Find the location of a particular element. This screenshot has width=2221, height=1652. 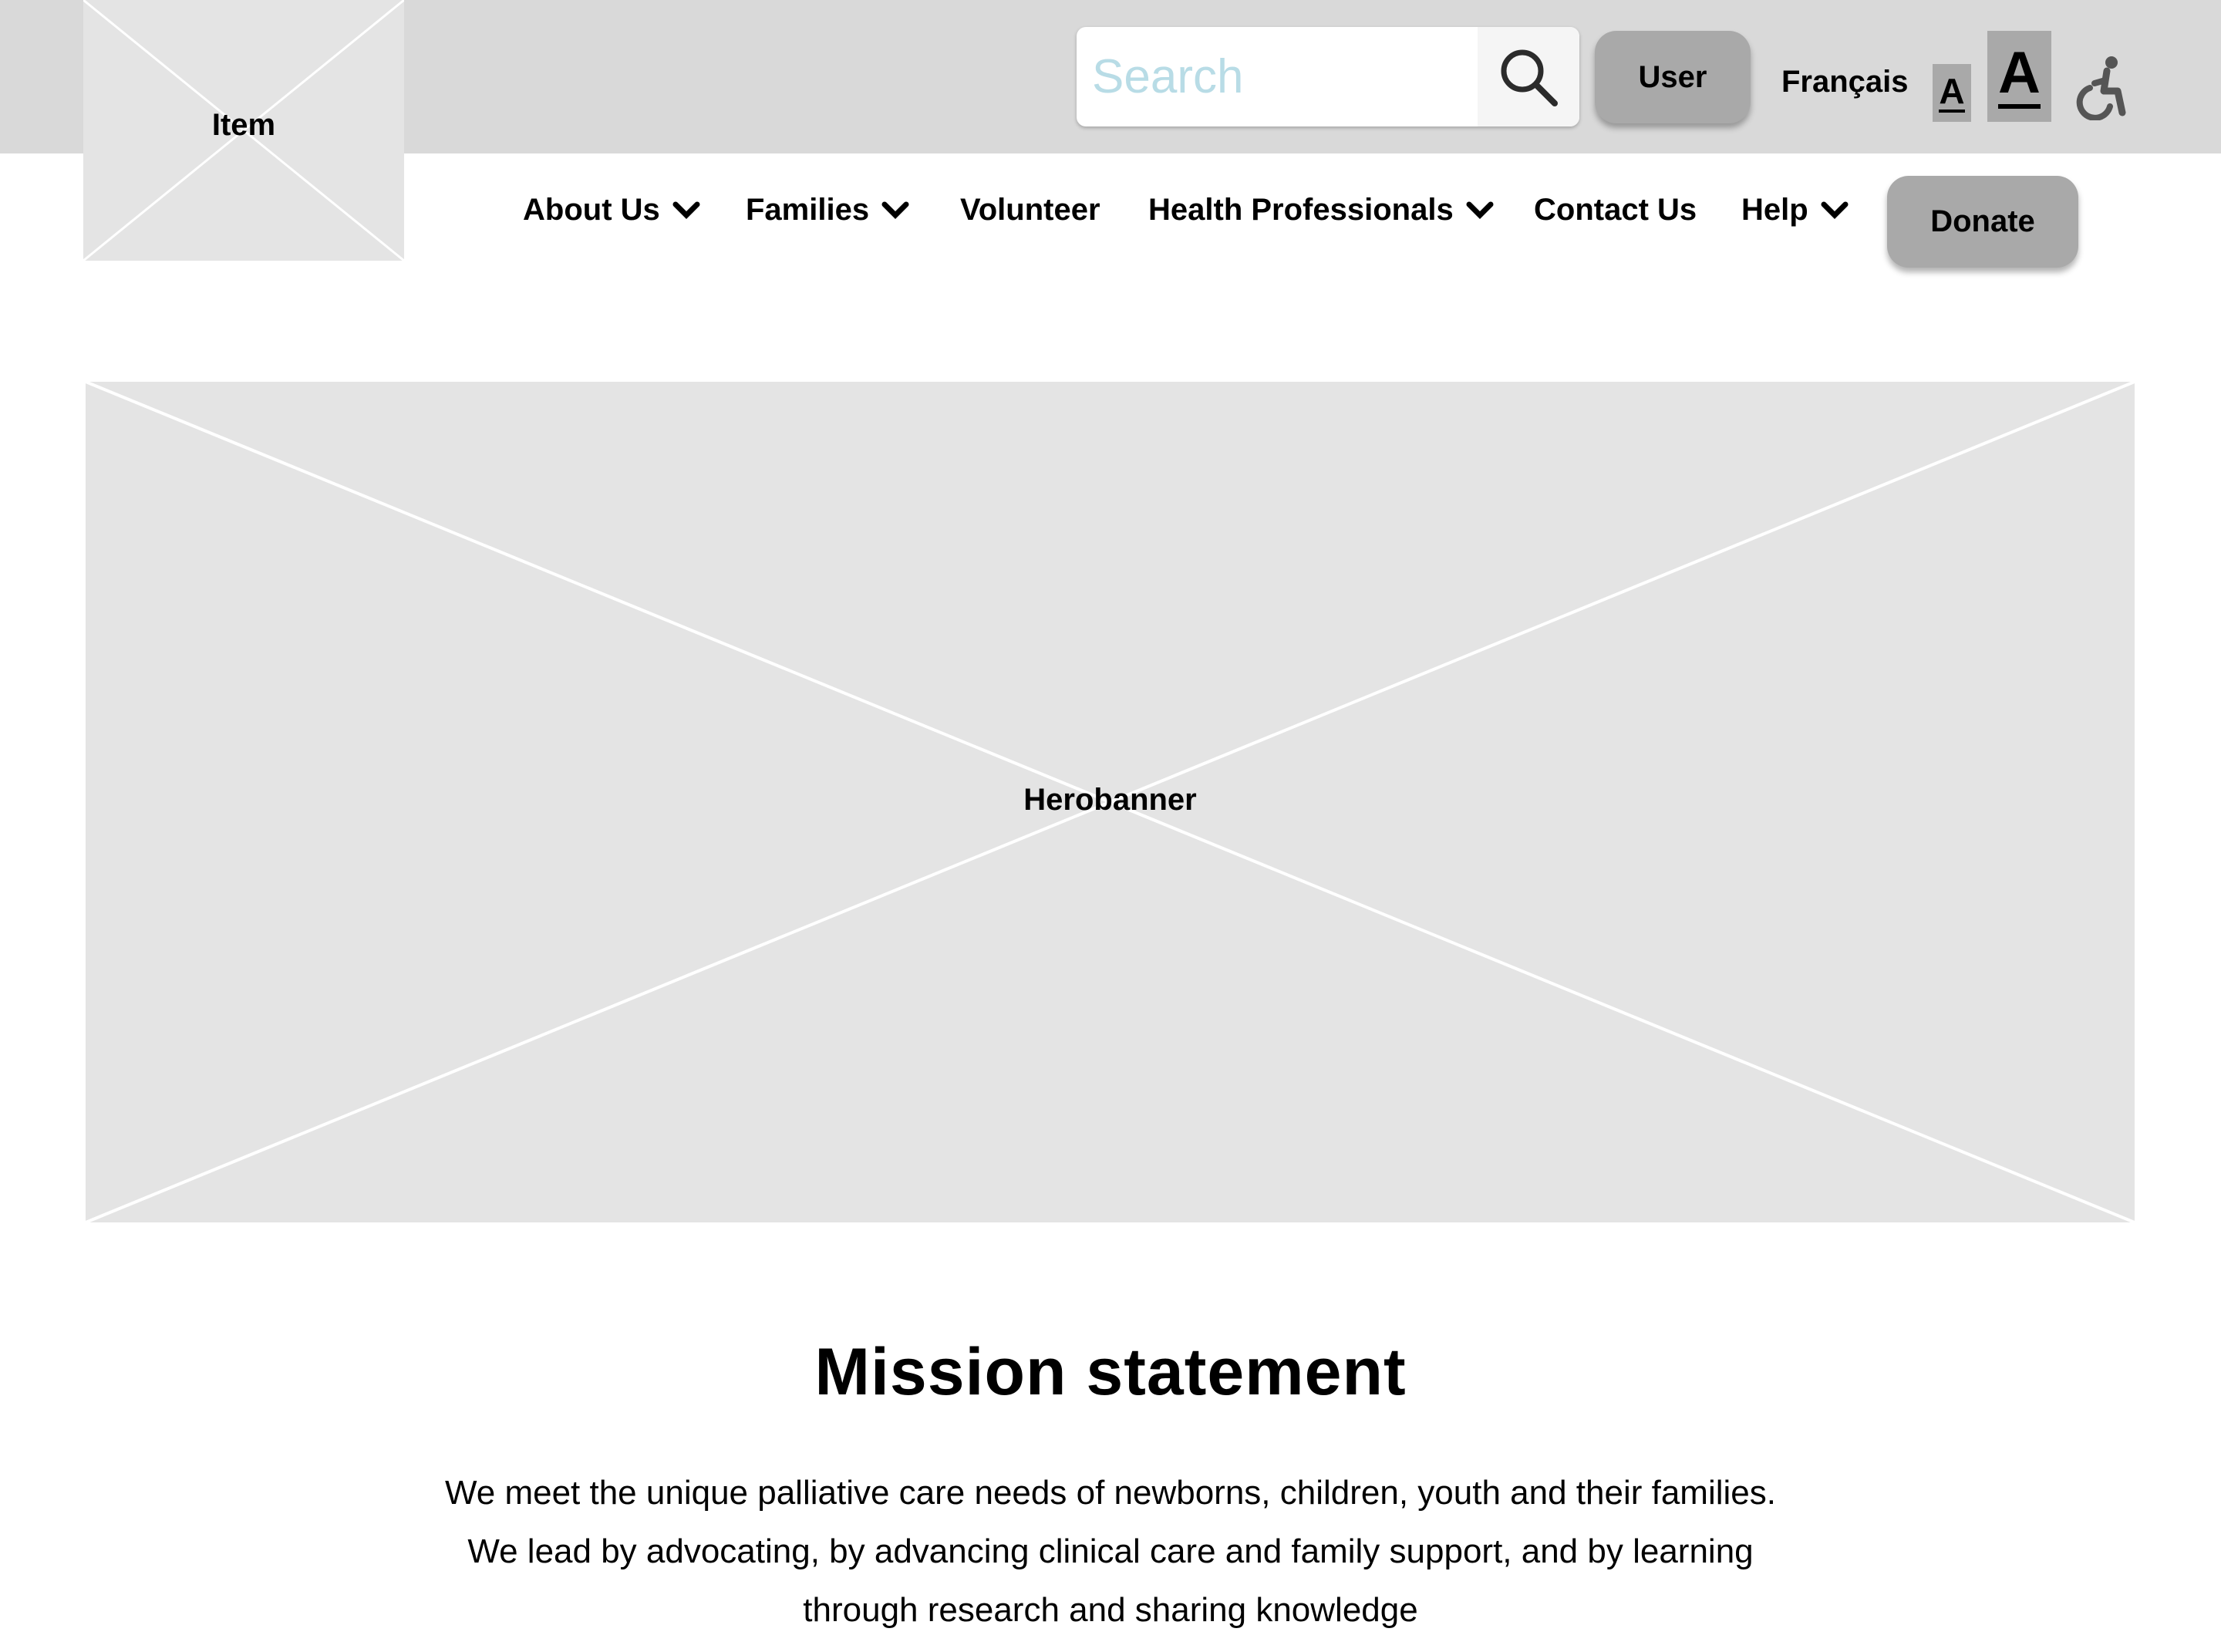

font-size-small-button: A is located at coordinates (1952, 93).